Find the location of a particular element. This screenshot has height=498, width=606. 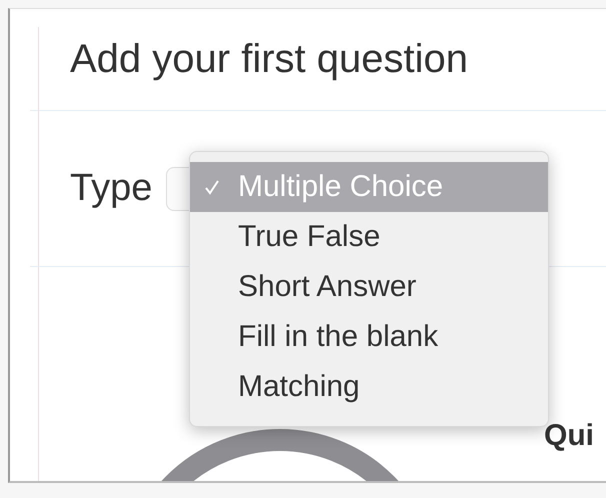

menu-option: Matching is located at coordinates (369, 387).